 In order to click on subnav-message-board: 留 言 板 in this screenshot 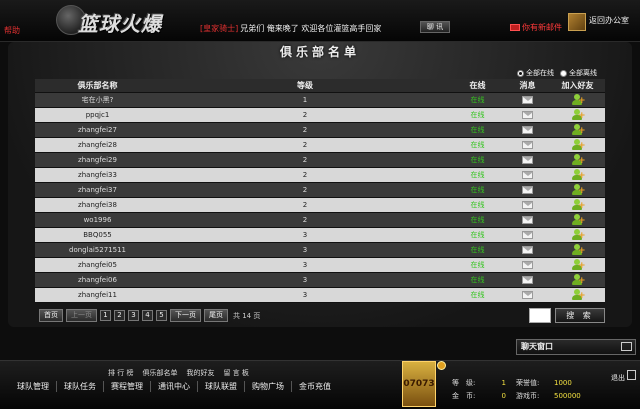, I will do `click(235, 373)`.